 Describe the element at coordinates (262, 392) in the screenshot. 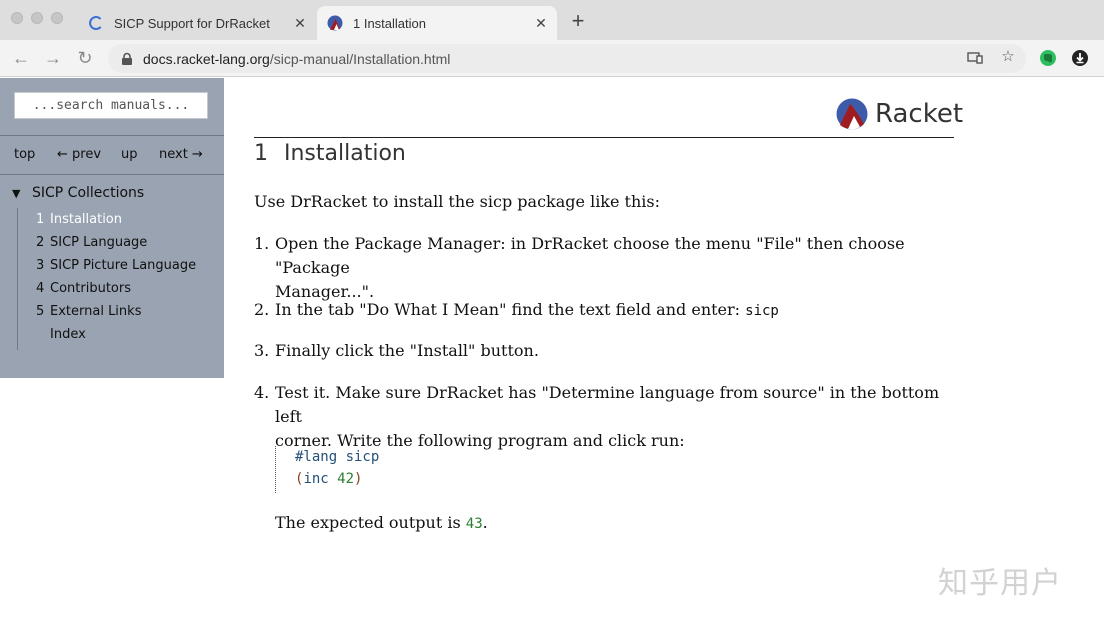

I see `step-number: 4.` at that location.